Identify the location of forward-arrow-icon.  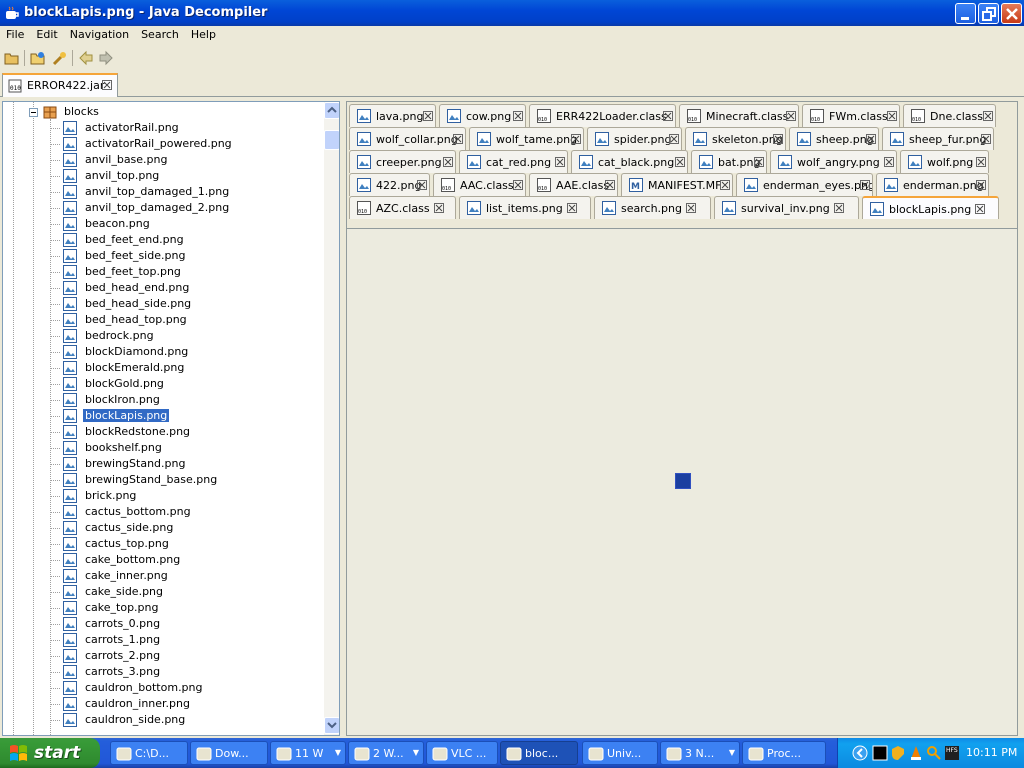
(106, 58).